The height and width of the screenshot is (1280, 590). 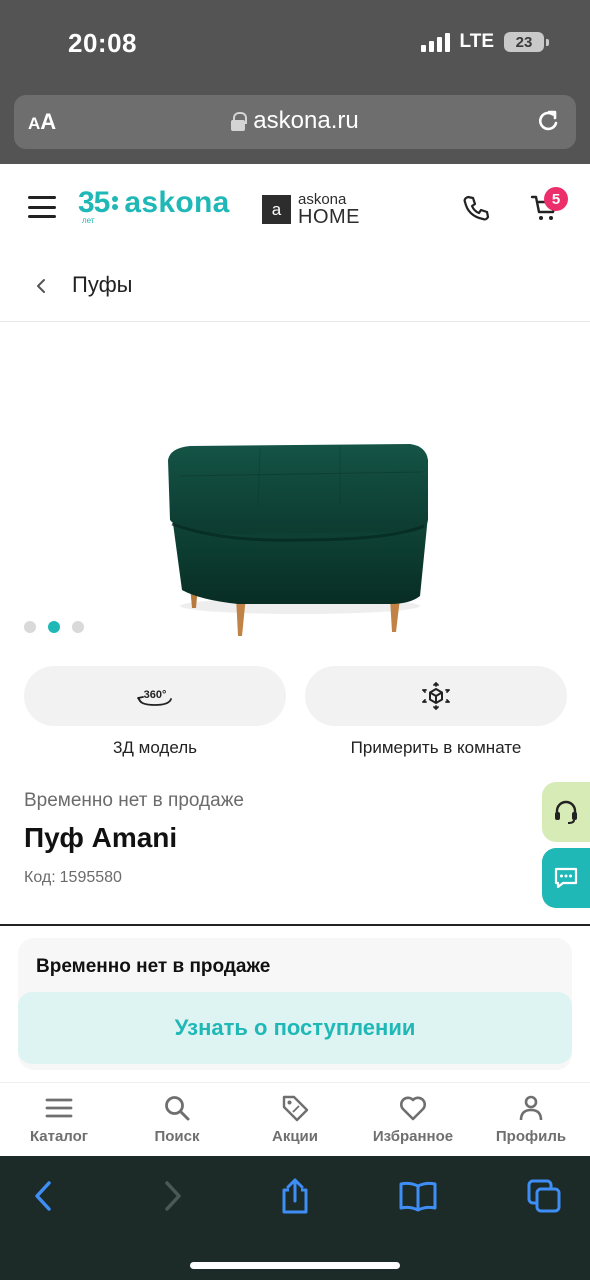 I want to click on availability-status: Временно нет в продаже, so click(x=134, y=800).